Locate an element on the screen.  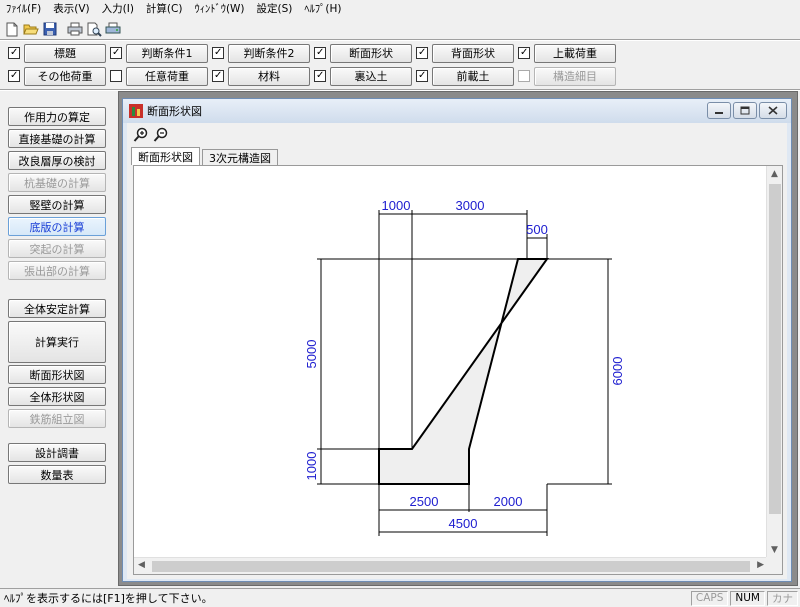
menu-view: 表示(V) is located at coordinates (71, 9).